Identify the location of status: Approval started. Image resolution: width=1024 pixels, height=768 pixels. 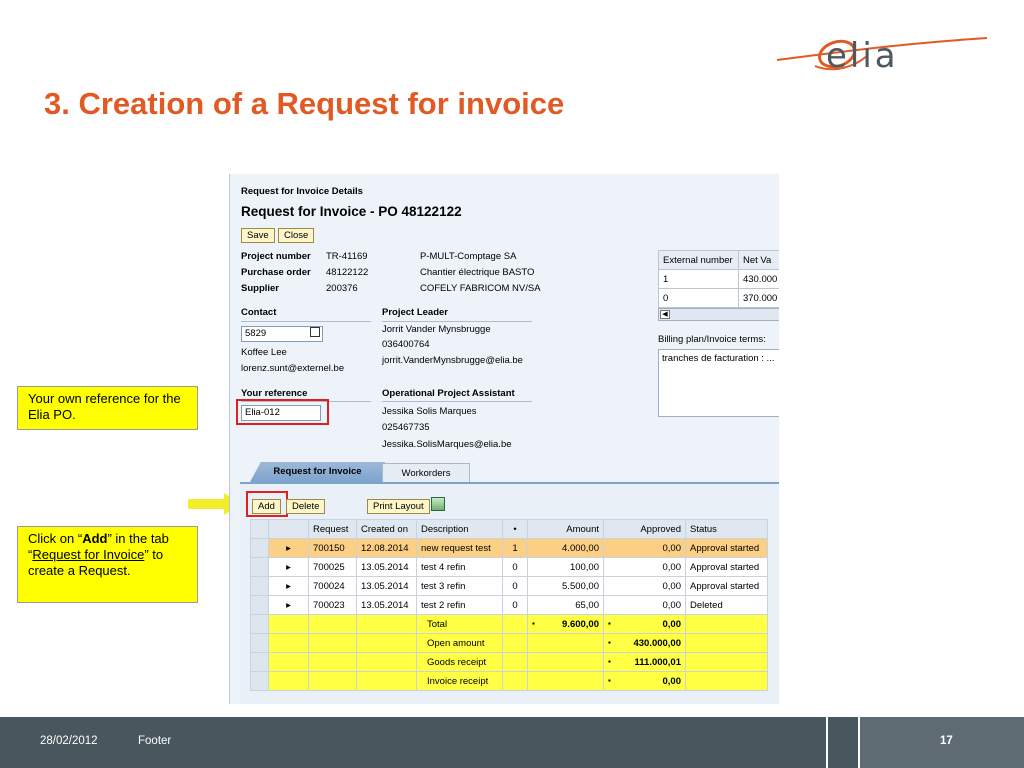
(726, 548).